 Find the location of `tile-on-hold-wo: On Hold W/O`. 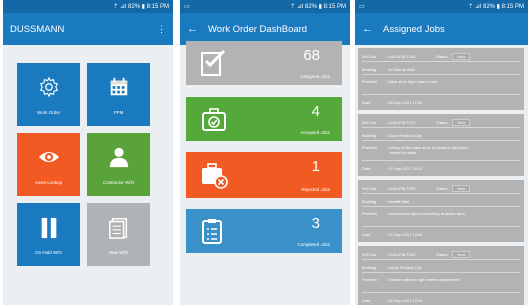

tile-on-hold-wo: On Hold W/O is located at coordinates (48, 234).